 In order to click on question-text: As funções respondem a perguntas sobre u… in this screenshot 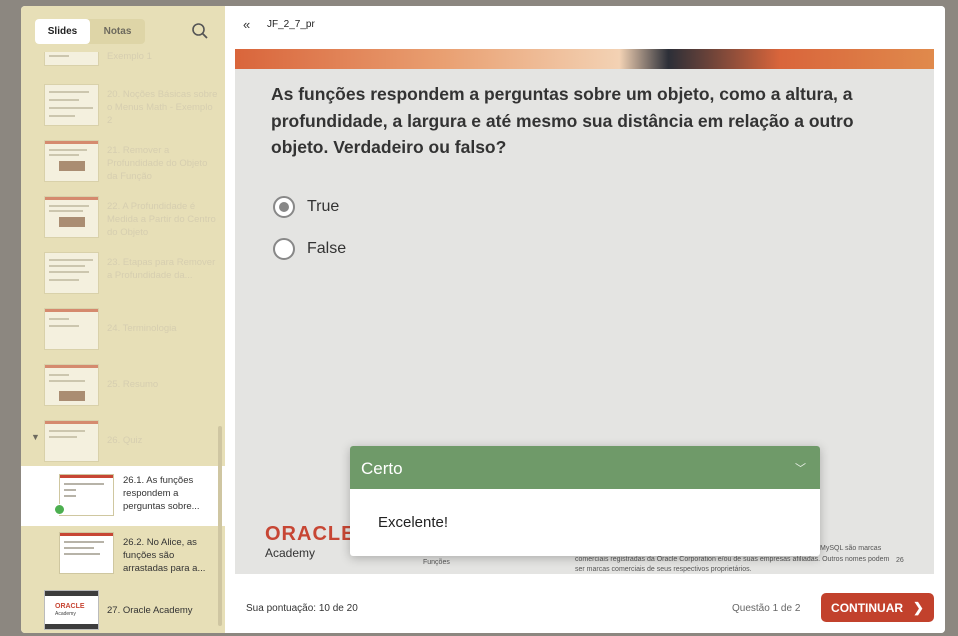, I will do `click(562, 120)`.